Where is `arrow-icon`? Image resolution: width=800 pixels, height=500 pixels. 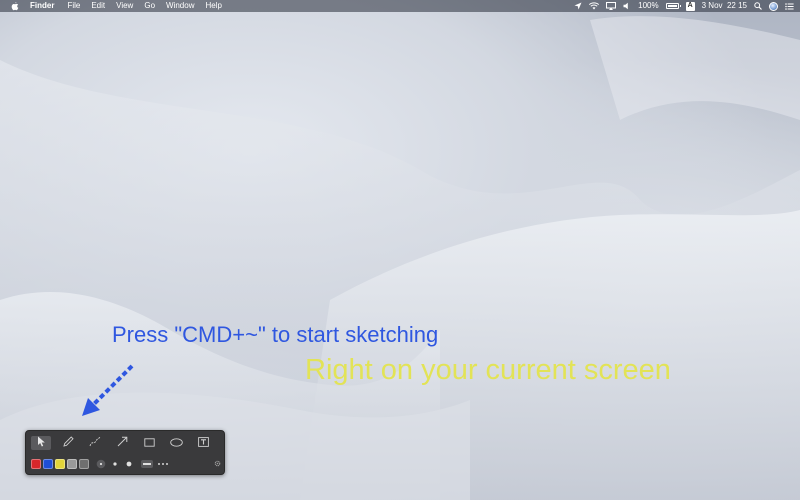 arrow-icon is located at coordinates (122, 443).